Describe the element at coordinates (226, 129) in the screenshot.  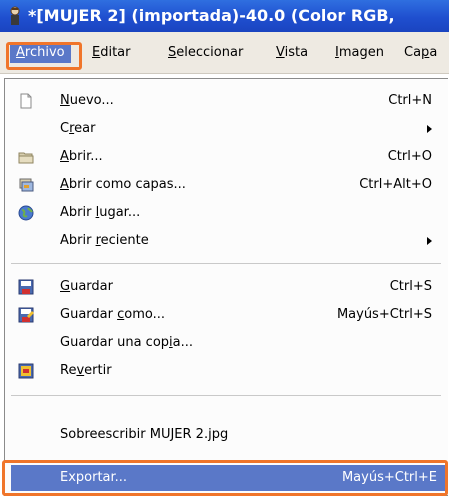
I see `menu-item-crear: Crear` at that location.